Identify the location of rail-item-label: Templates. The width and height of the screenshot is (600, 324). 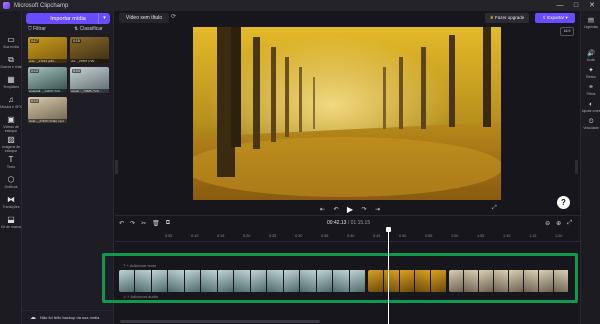
(11, 87).